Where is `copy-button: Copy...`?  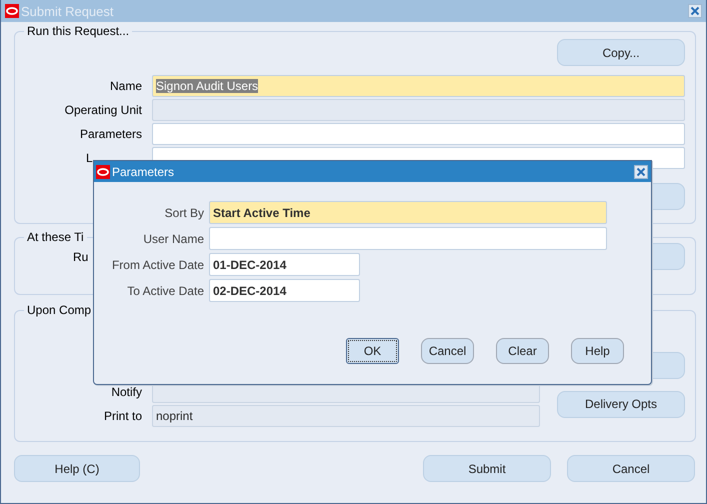 copy-button: Copy... is located at coordinates (621, 52).